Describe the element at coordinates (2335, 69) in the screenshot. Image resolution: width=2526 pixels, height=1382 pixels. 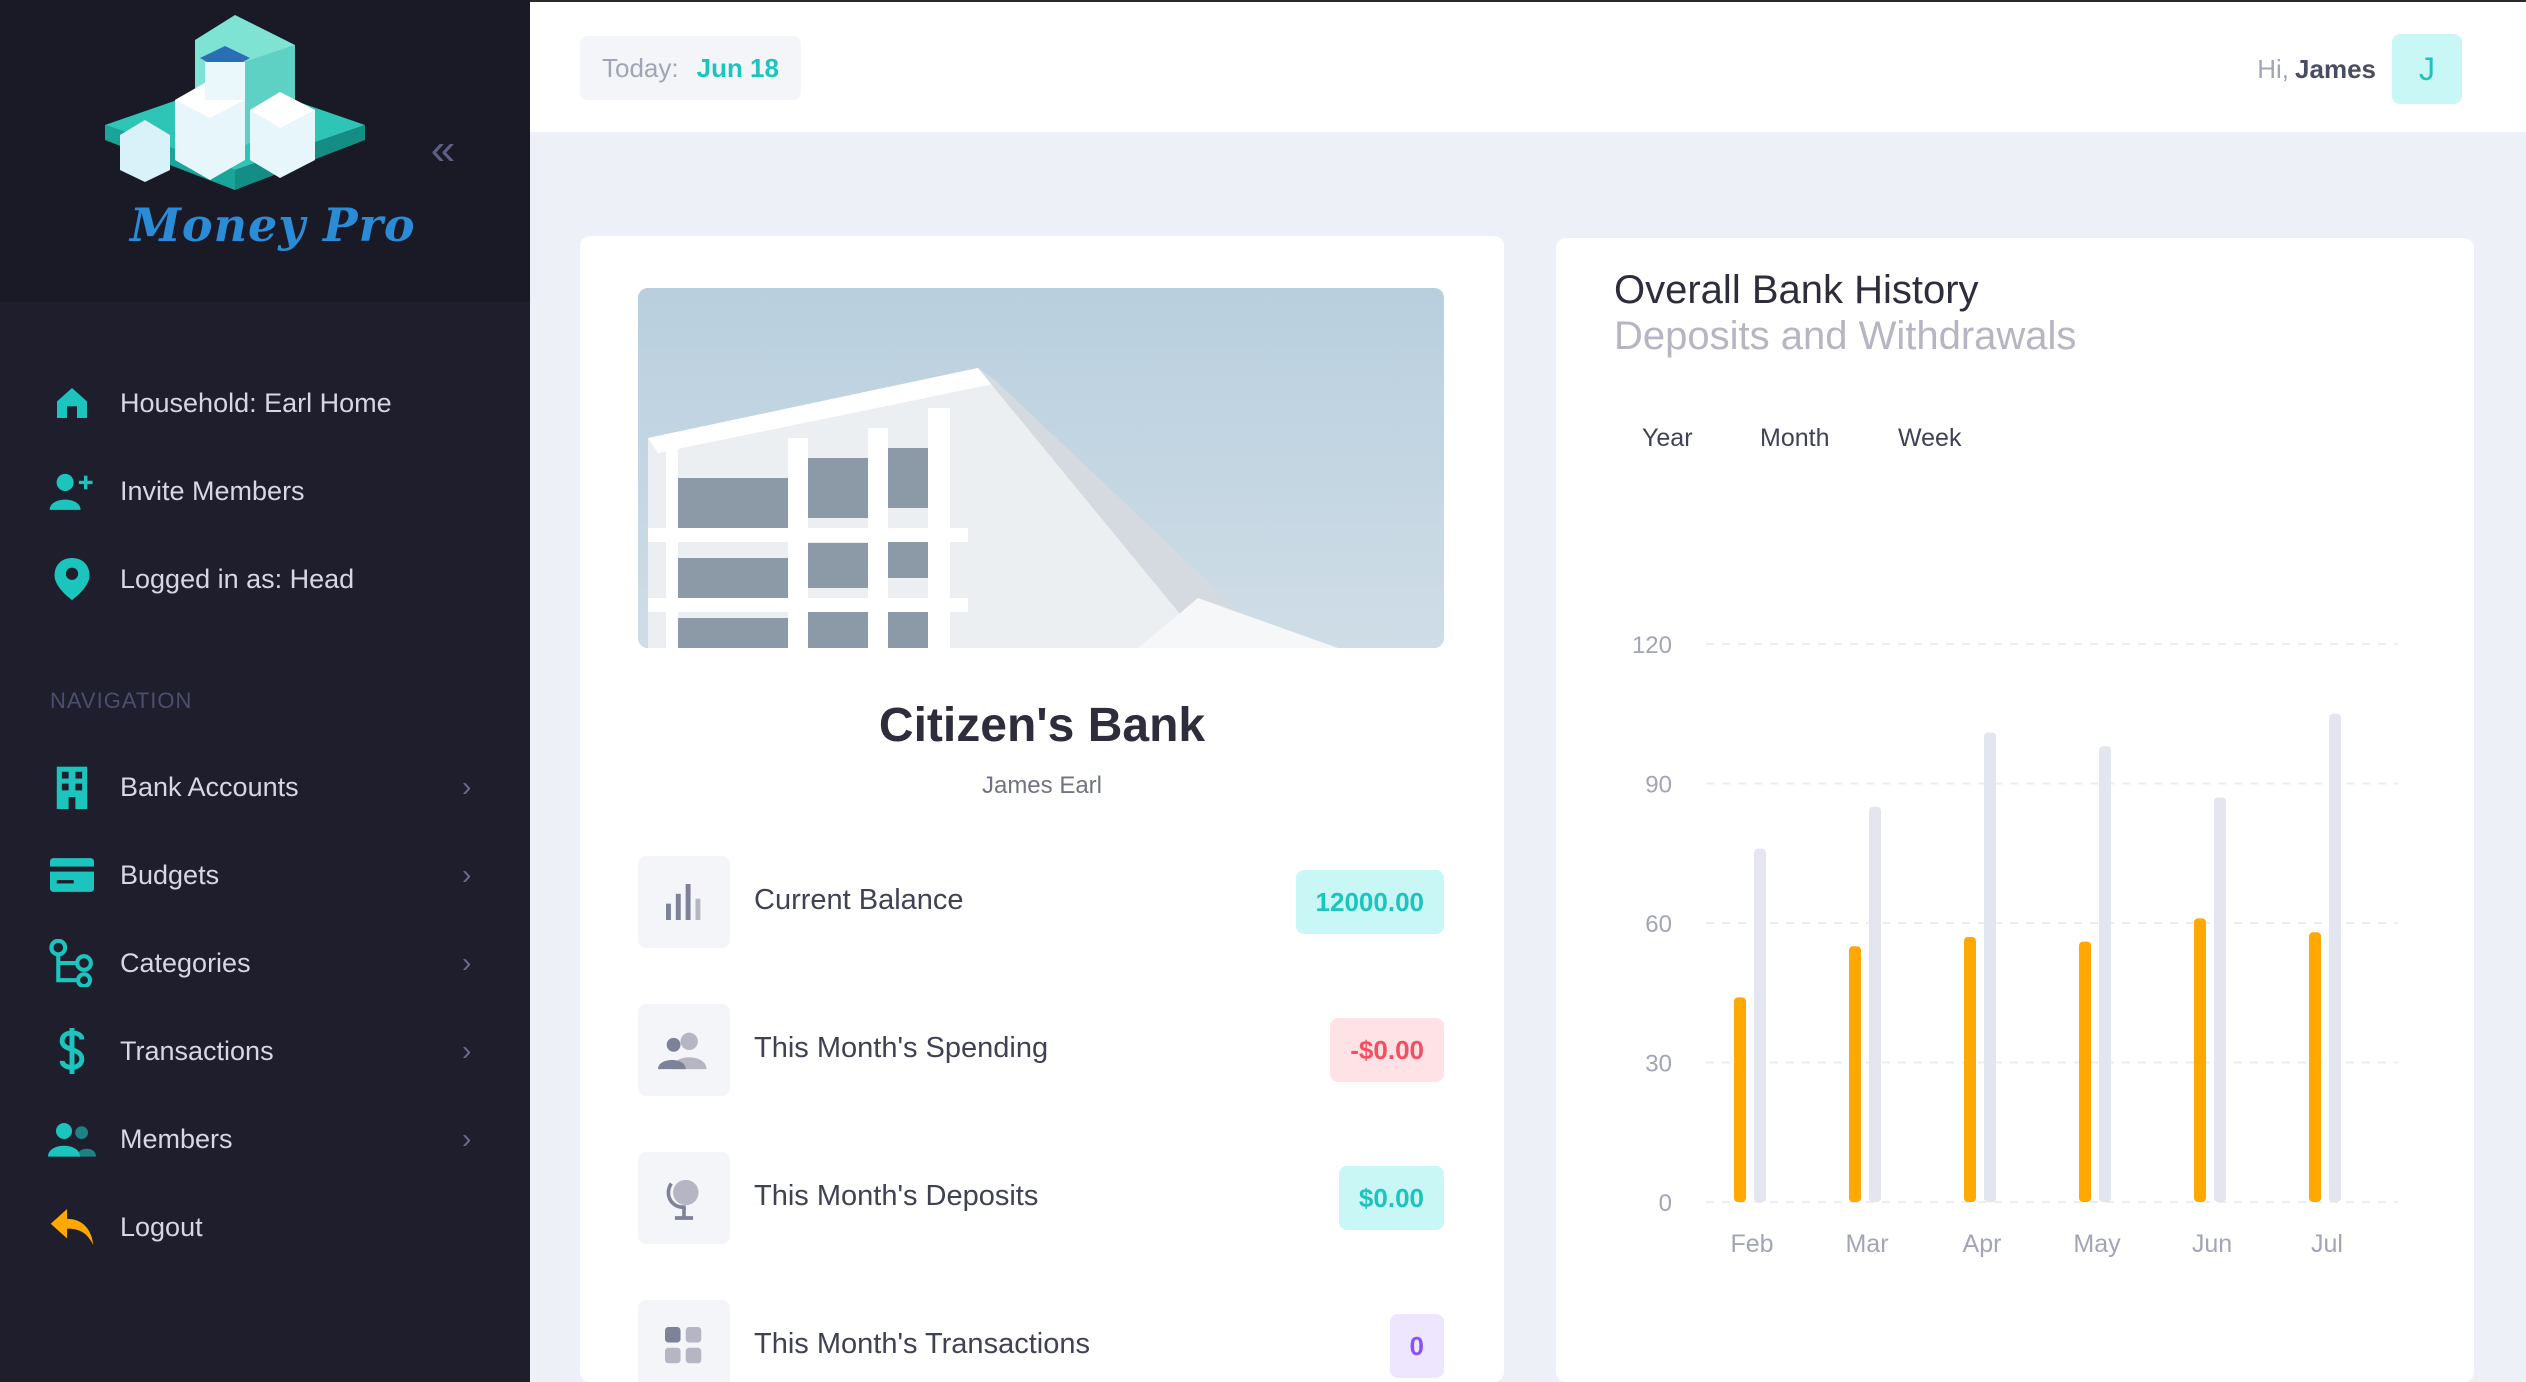
I see `user-name: James` at that location.